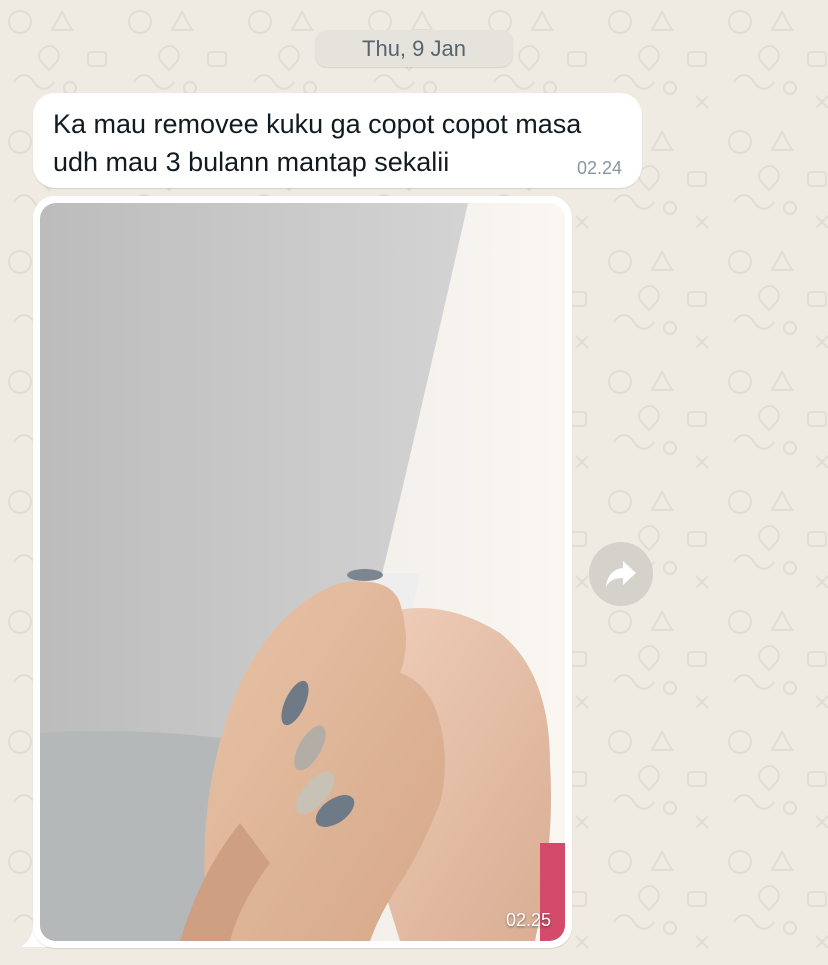 The image size is (828, 965). What do you see at coordinates (414, 48) in the screenshot?
I see `date-separator: Thu, 9 Jan` at bounding box center [414, 48].